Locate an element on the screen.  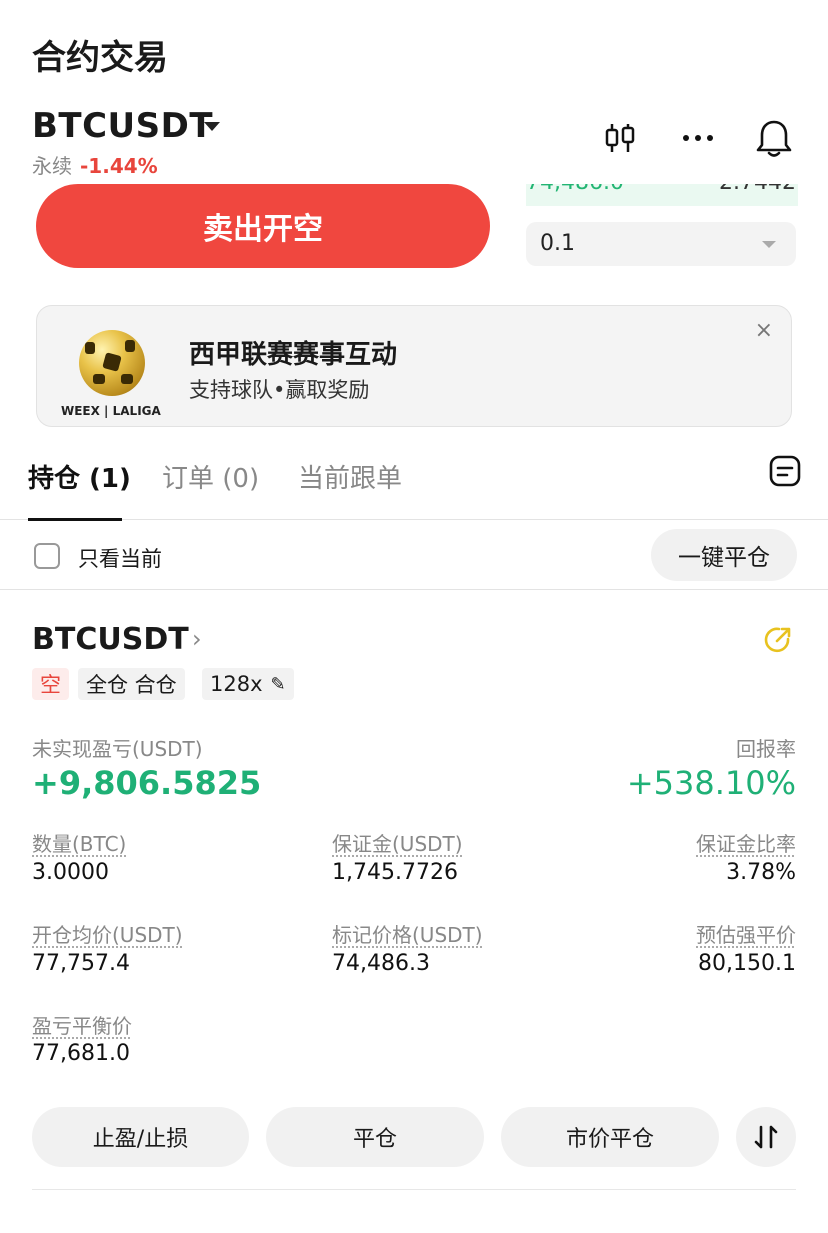
mark-price-label: 标记价格(USDT) is located at coordinates (407, 933).